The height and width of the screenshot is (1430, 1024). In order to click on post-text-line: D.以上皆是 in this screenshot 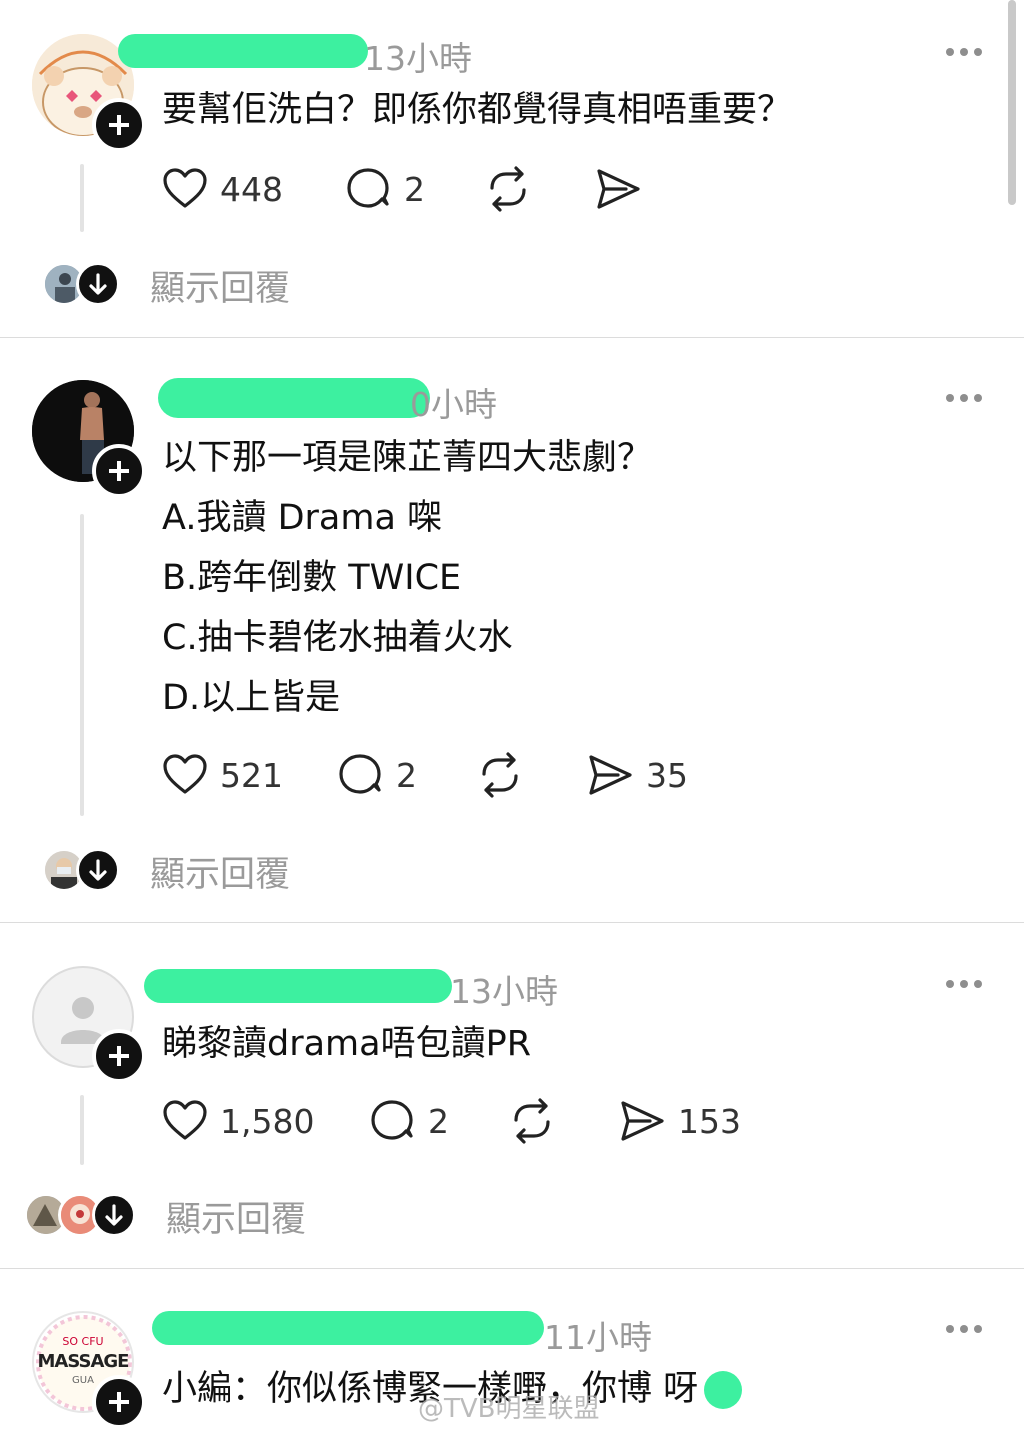, I will do `click(251, 698)`.